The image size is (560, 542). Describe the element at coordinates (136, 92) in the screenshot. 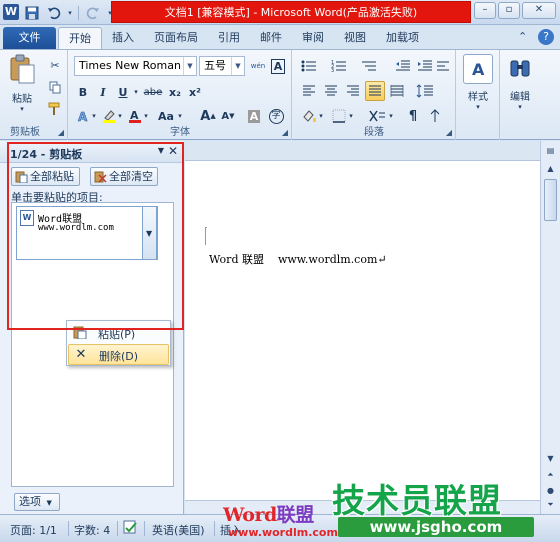

I see `underline-dropdown-icon: ▾` at that location.